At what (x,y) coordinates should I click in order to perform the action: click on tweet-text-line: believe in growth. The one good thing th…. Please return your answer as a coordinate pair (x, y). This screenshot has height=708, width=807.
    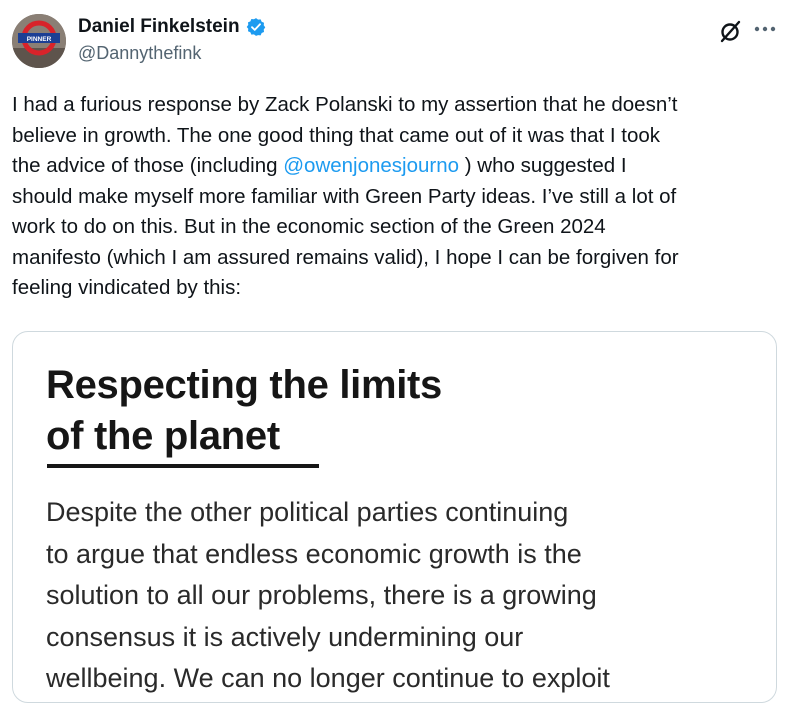
    Looking at the image, I should click on (336, 135).